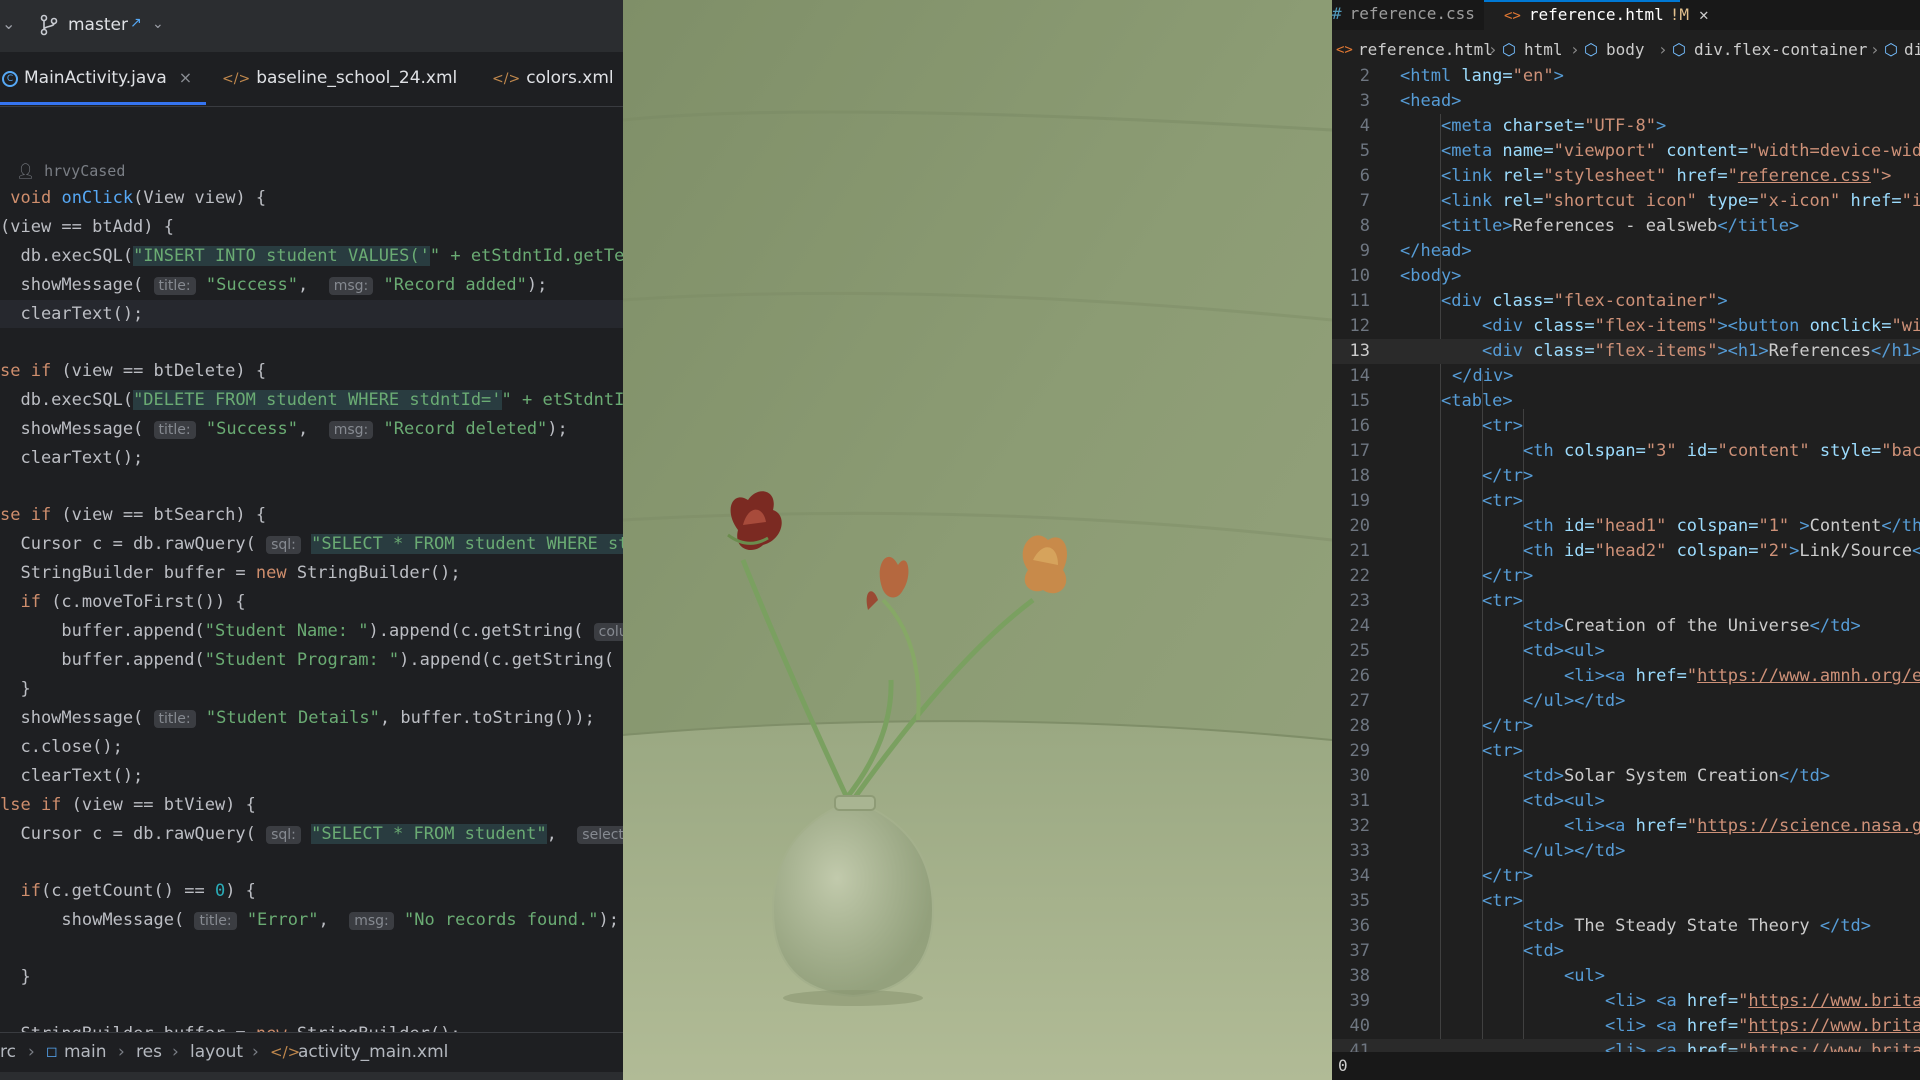  What do you see at coordinates (1538, 301) in the screenshot?
I see `code-line: 11 <div class="flex-container">` at bounding box center [1538, 301].